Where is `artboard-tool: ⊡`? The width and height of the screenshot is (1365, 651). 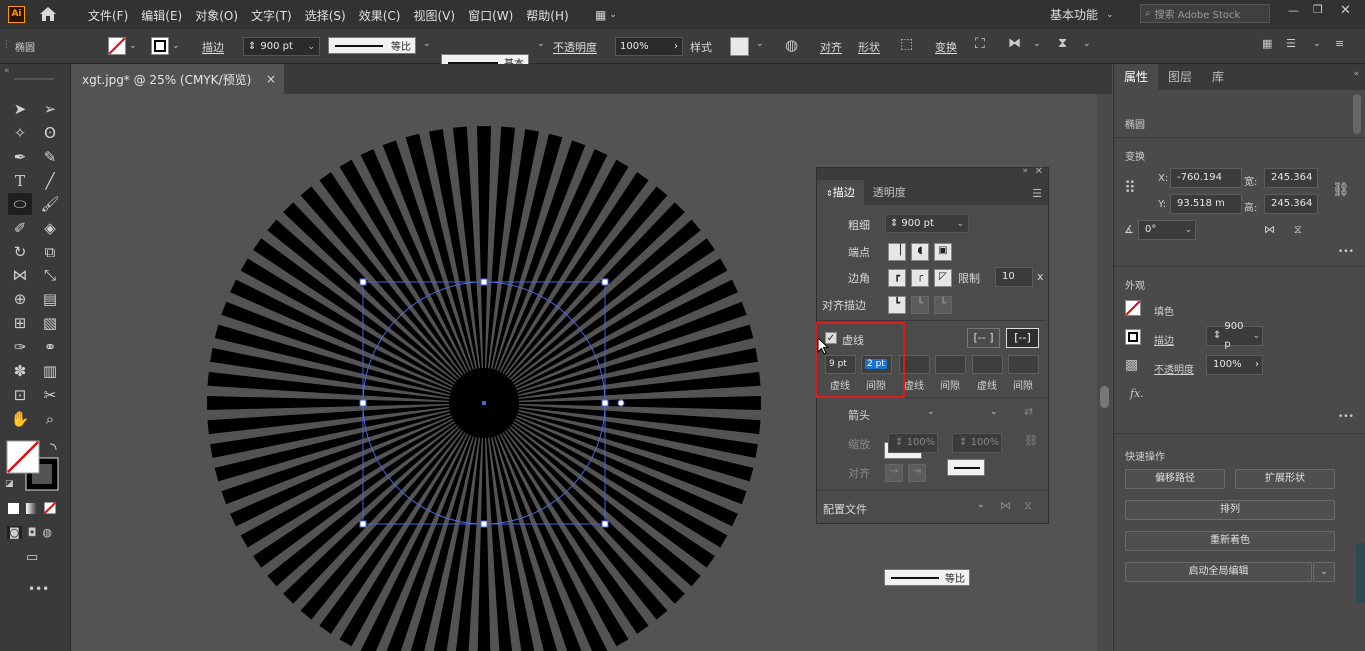 artboard-tool: ⊡ is located at coordinates (20, 395).